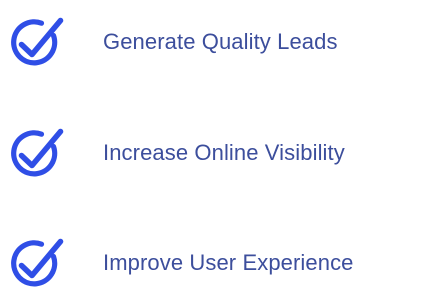 The image size is (438, 293). What do you see at coordinates (224, 152) in the screenshot?
I see `benefit-label: Increase Online Visibility` at bounding box center [224, 152].